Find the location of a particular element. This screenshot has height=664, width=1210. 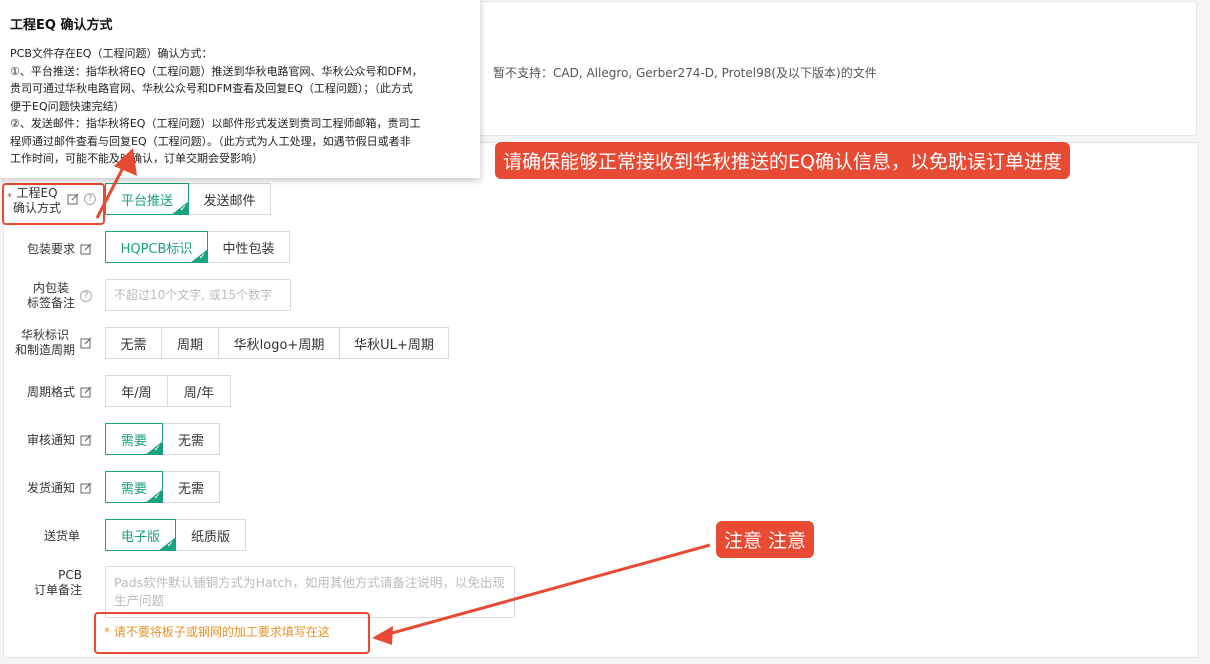

option-label: 发送邮件 is located at coordinates (229, 201).